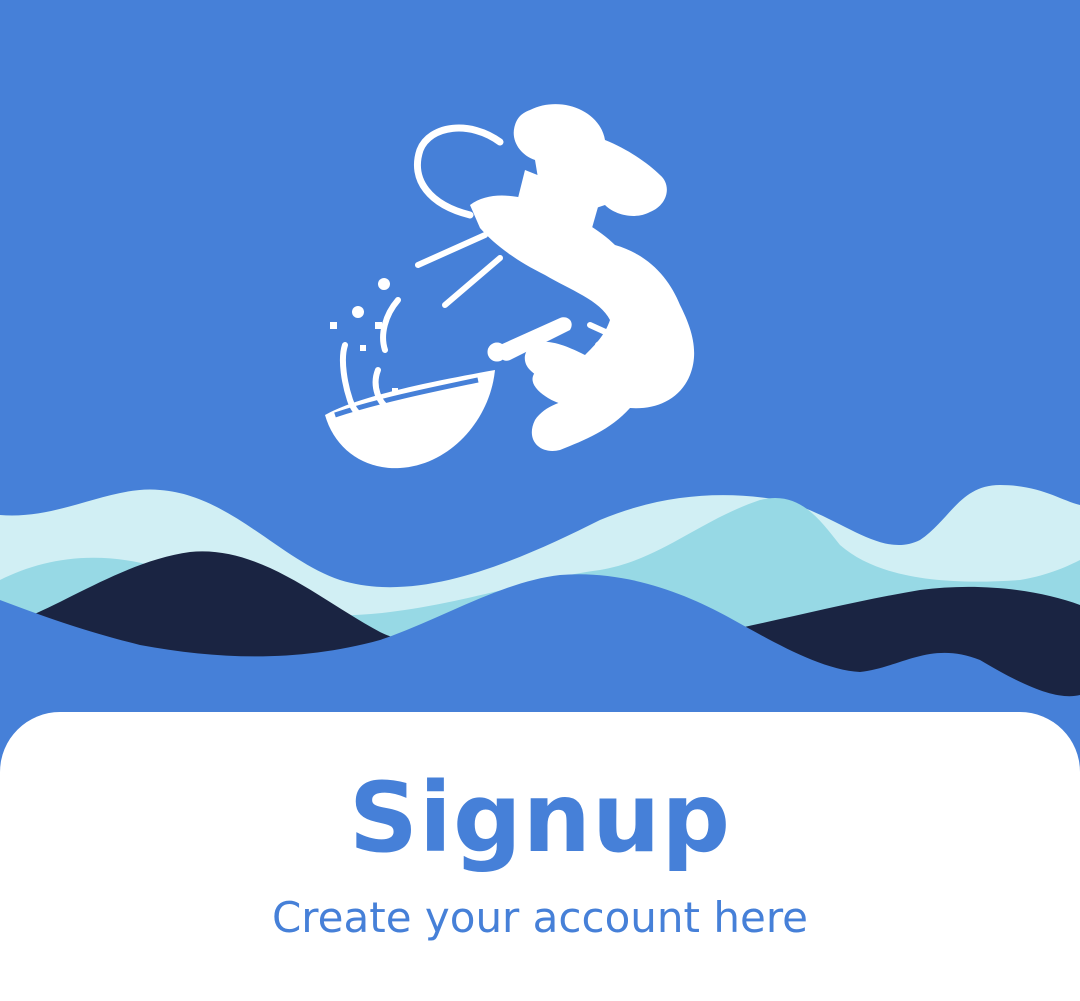 The image size is (1080, 1001). I want to click on page-title: Signup, so click(540, 818).